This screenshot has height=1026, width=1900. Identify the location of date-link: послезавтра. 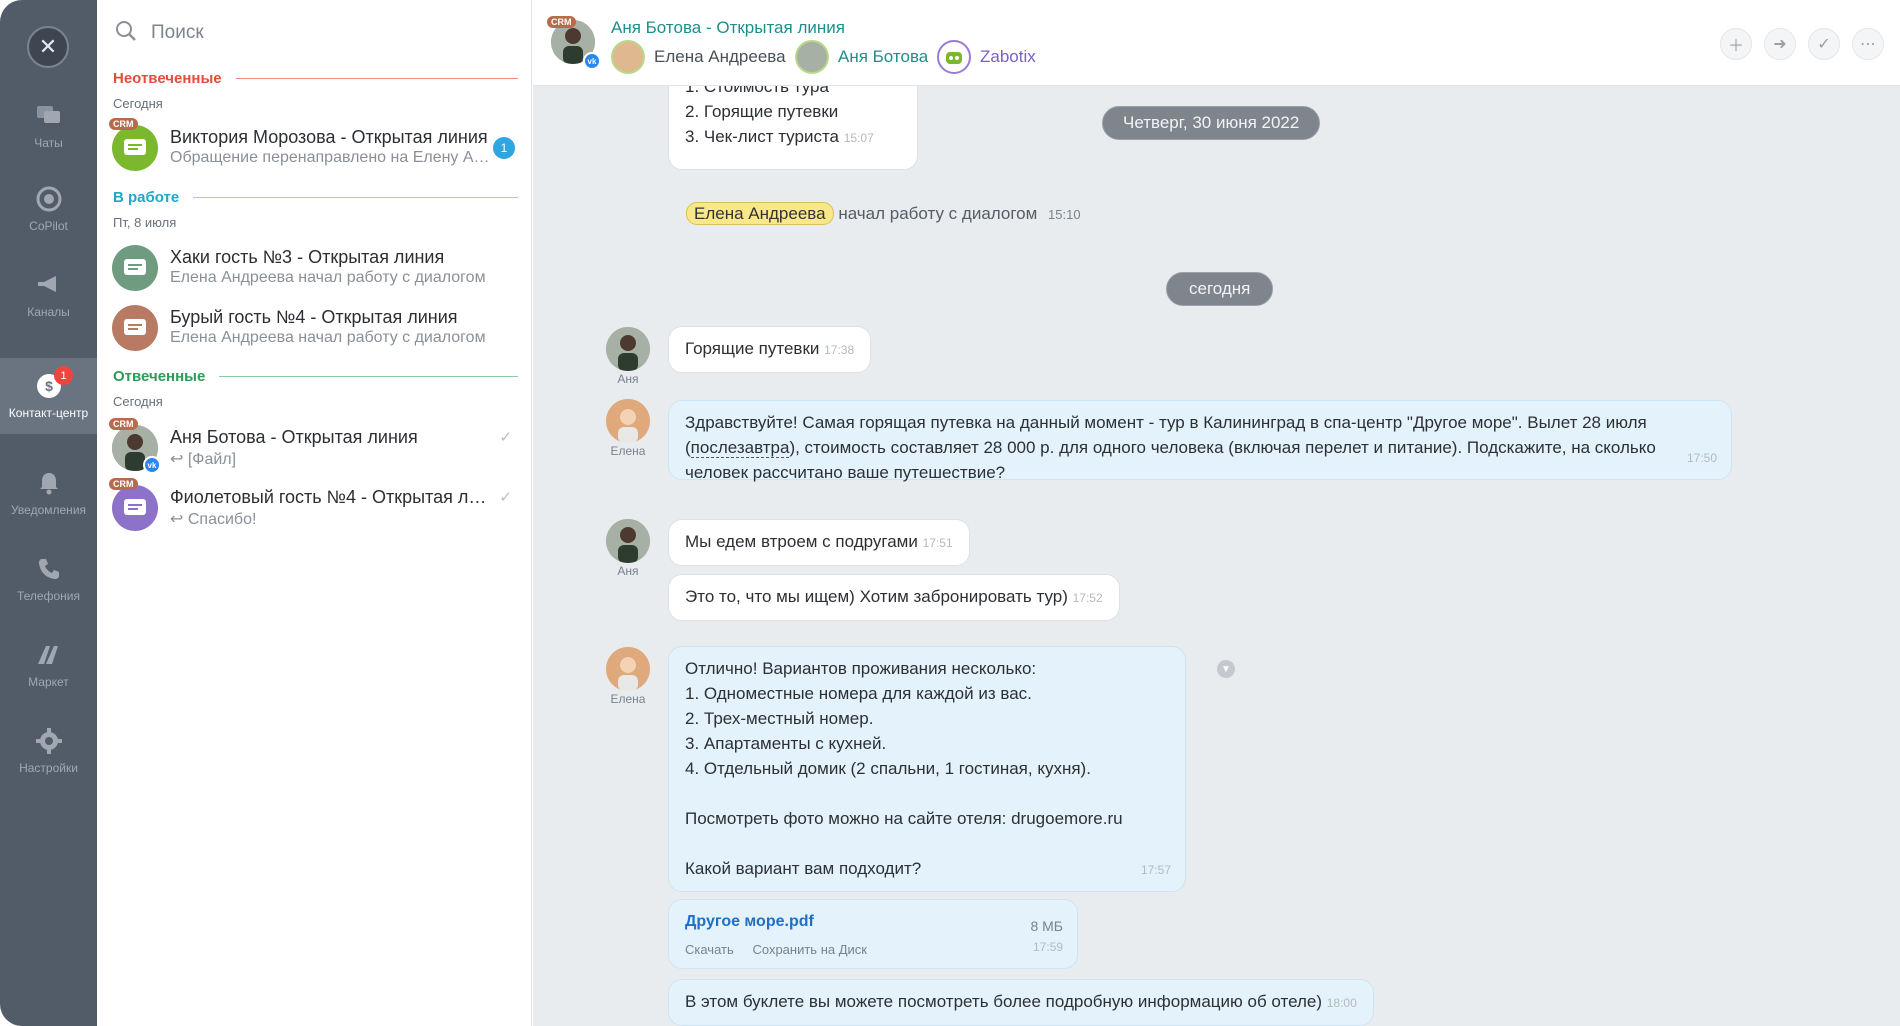
(740, 448).